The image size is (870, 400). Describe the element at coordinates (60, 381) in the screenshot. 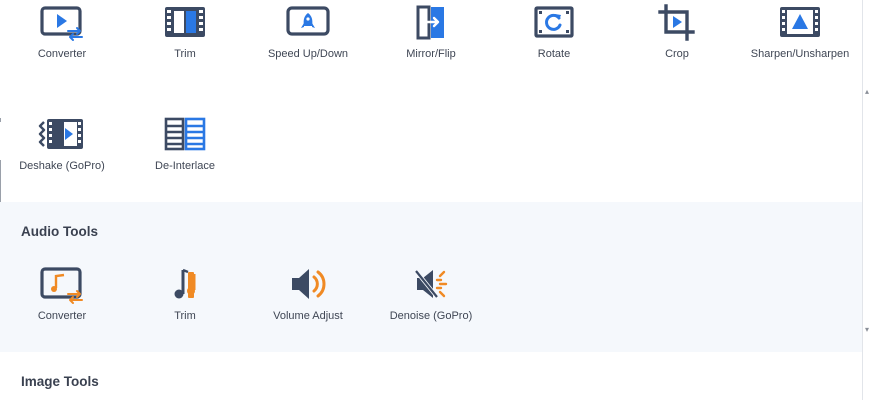

I see `image-tools-title: Image Tools` at that location.